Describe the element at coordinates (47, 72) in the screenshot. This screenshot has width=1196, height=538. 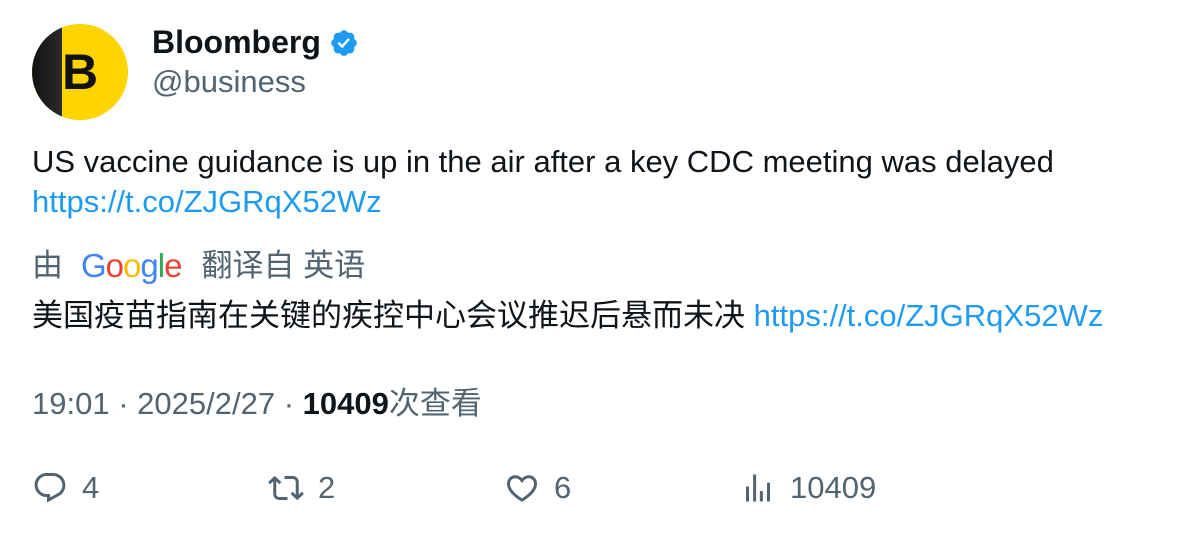
I see `avatar-dark-bar` at that location.